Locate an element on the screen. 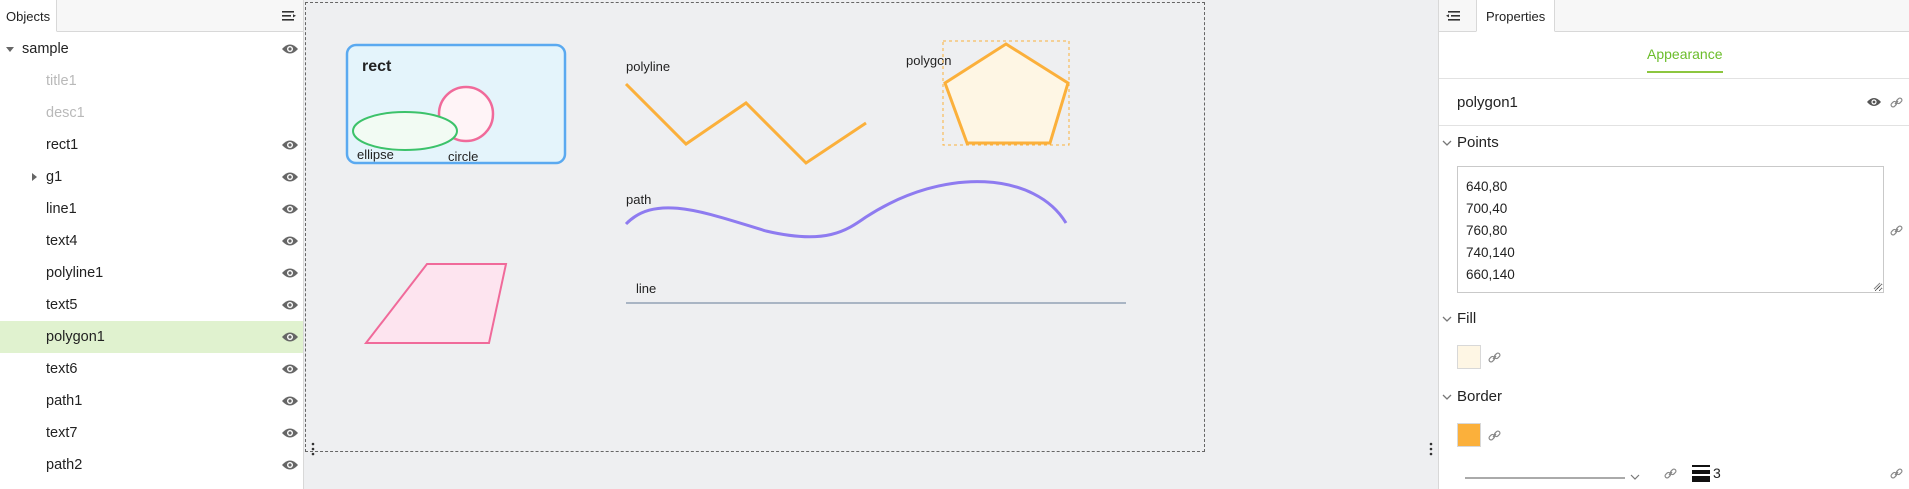 The height and width of the screenshot is (489, 1909). tab-objects: Objects is located at coordinates (29, 16).